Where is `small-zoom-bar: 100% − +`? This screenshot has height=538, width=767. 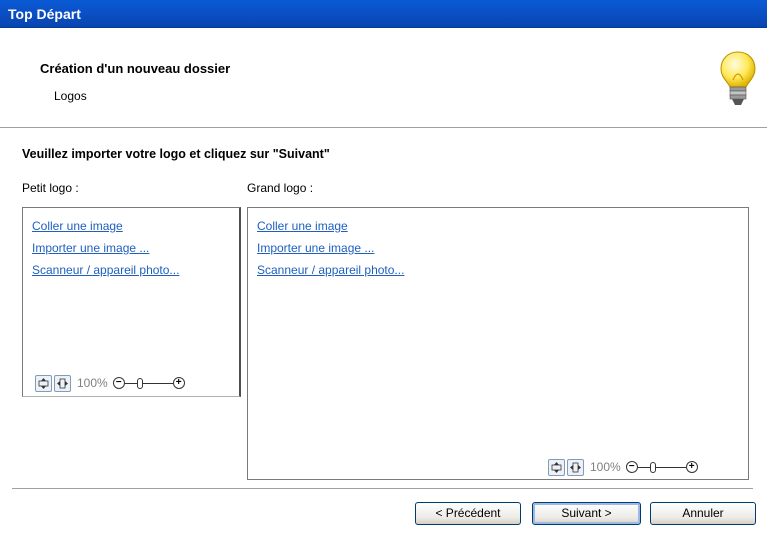
small-zoom-bar: 100% − + is located at coordinates (110, 383).